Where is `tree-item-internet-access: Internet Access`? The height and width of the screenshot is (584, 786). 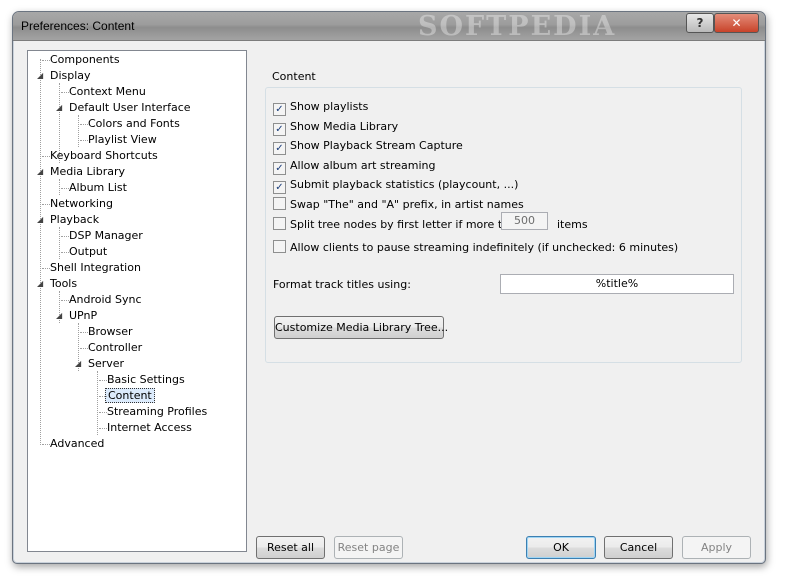
tree-item-internet-access: Internet Access is located at coordinates (142, 428).